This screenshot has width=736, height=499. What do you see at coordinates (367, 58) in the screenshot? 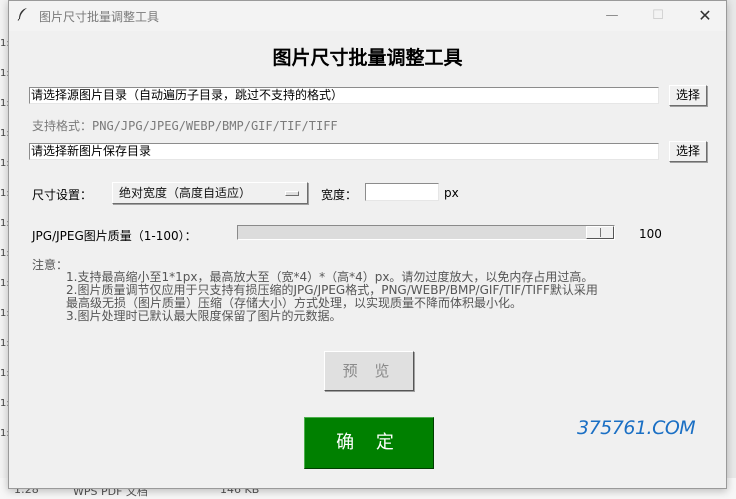
I see `page-title: 图片尺寸批量调整工具` at bounding box center [367, 58].